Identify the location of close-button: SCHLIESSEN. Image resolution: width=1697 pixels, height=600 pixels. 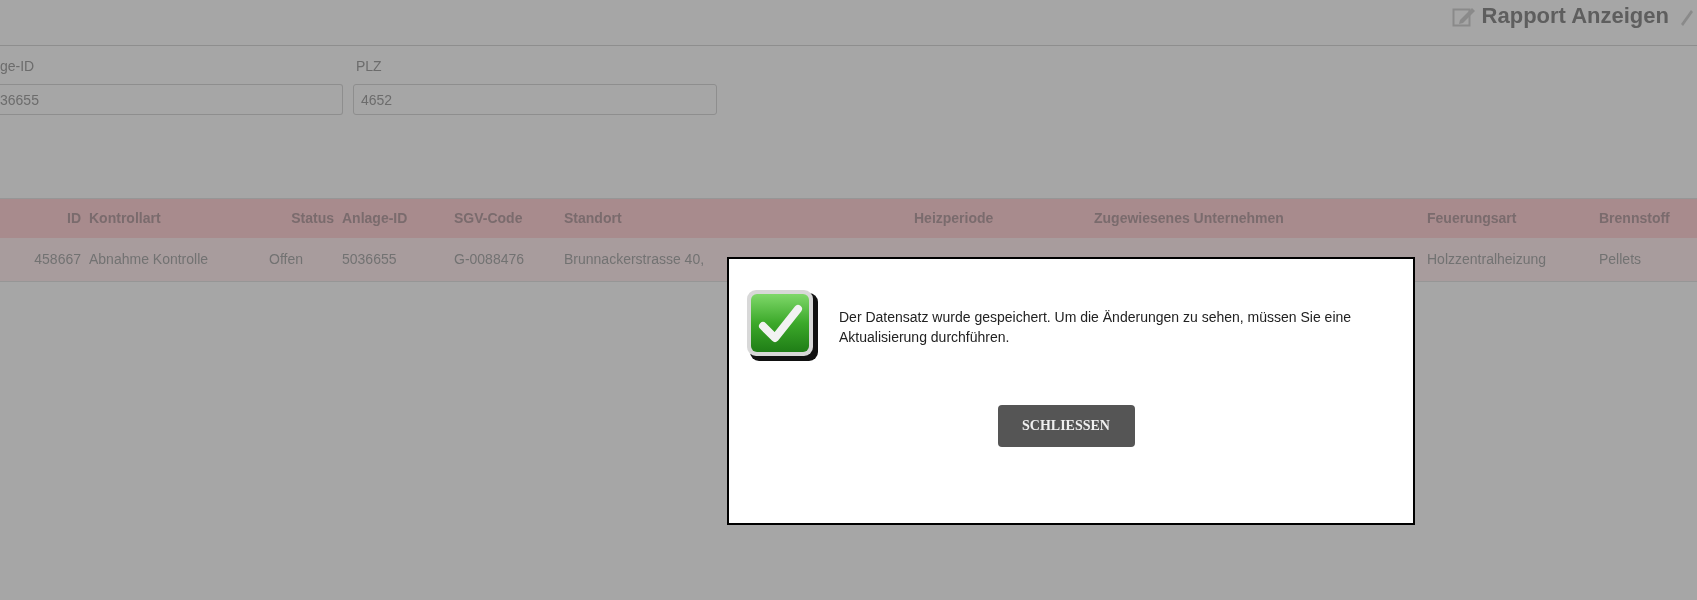
(1066, 426).